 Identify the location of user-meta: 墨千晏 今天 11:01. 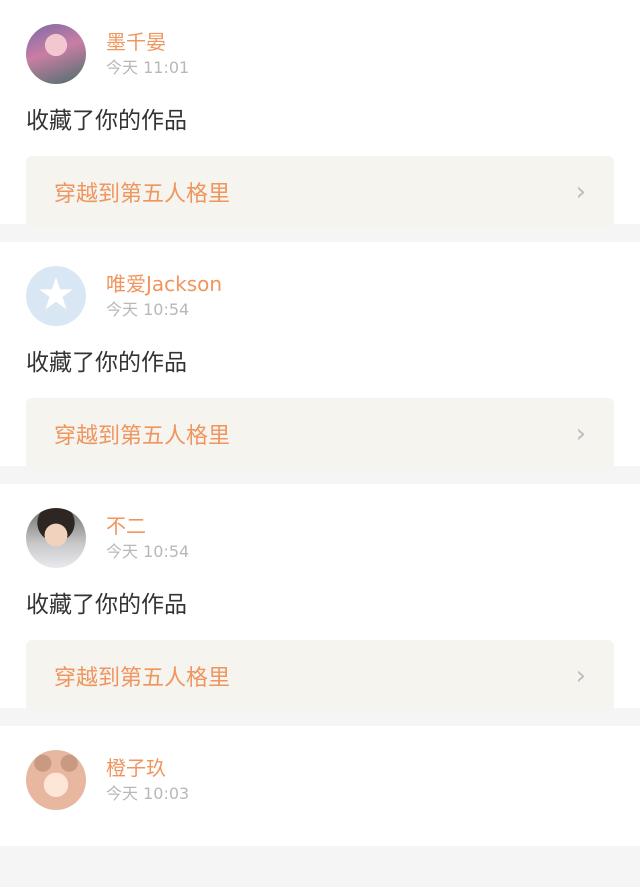
(147, 54).